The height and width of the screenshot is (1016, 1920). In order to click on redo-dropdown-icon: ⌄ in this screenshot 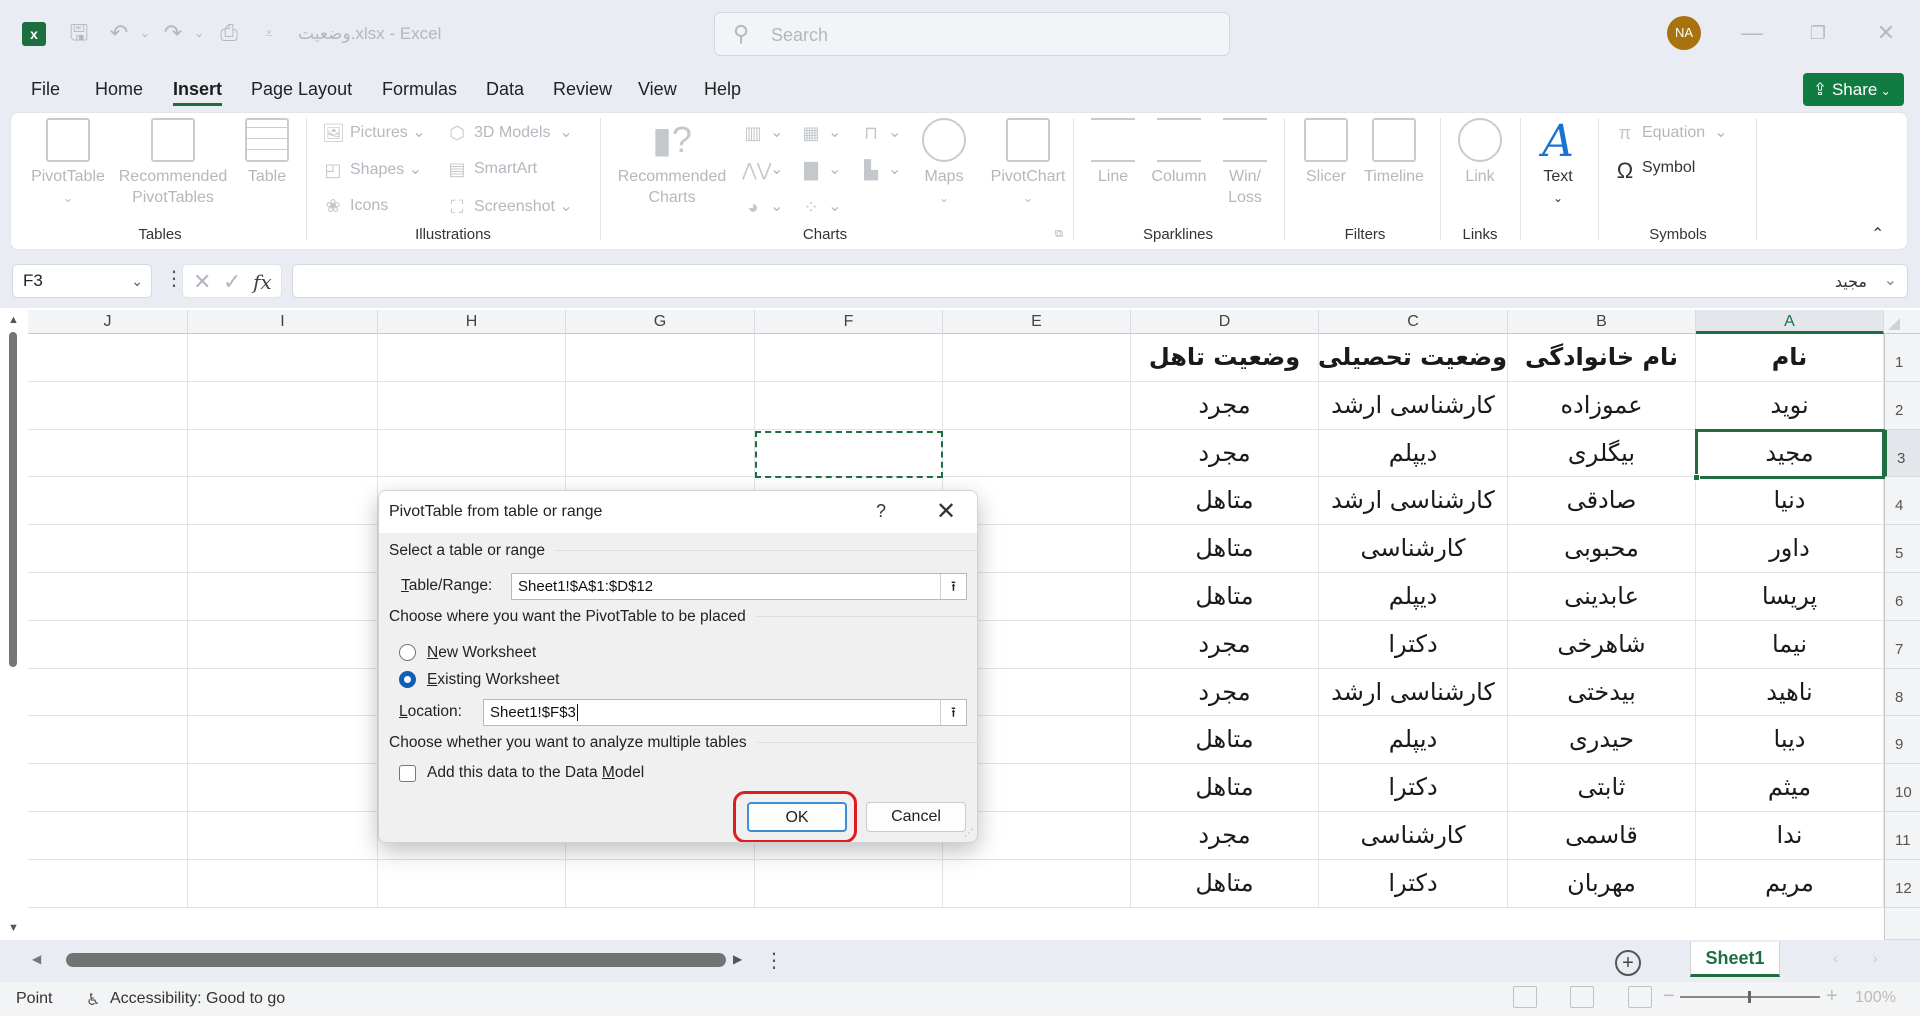, I will do `click(199, 33)`.